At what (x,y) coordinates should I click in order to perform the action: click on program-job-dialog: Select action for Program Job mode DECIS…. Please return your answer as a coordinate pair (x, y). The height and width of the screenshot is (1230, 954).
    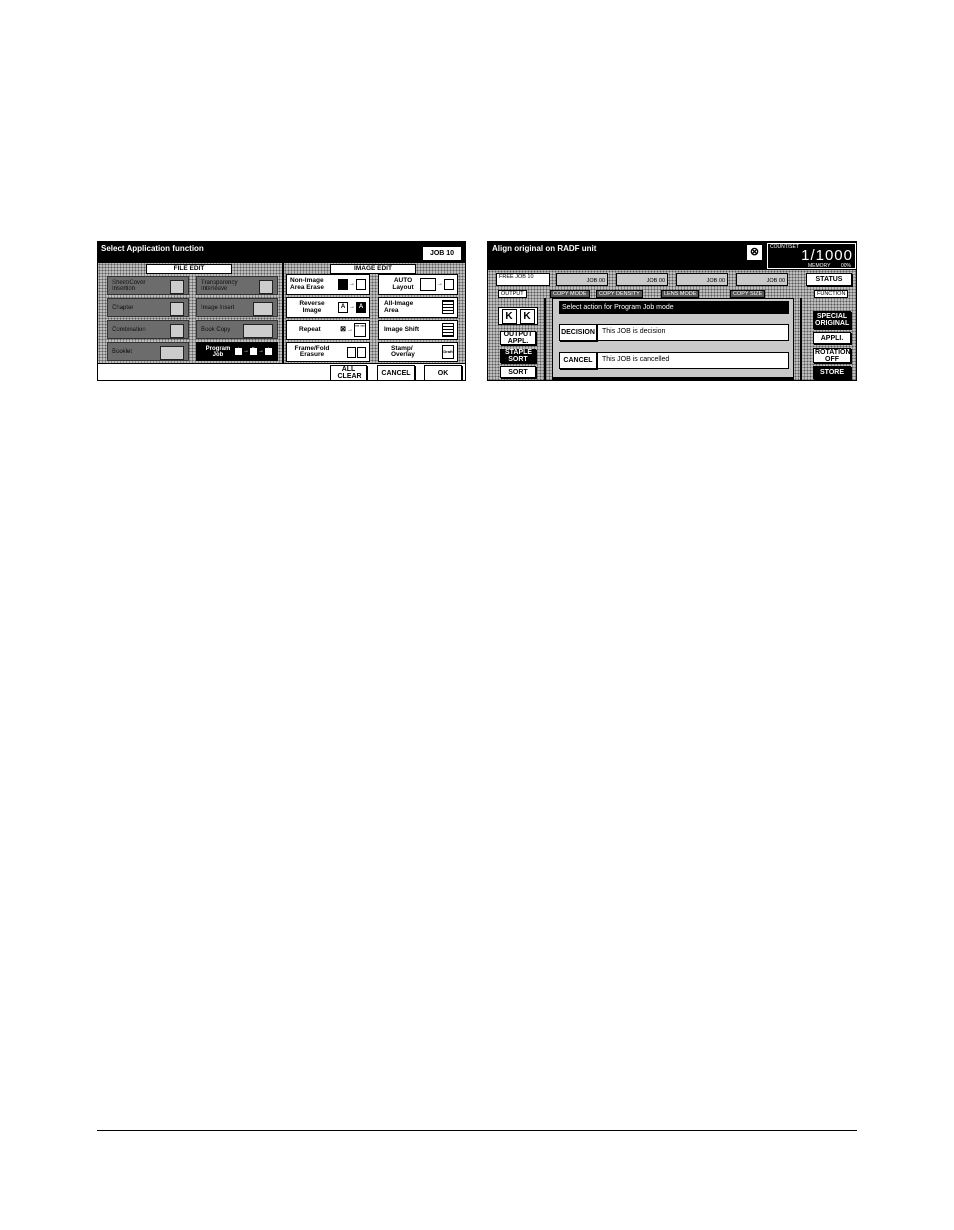
    Looking at the image, I should click on (673, 339).